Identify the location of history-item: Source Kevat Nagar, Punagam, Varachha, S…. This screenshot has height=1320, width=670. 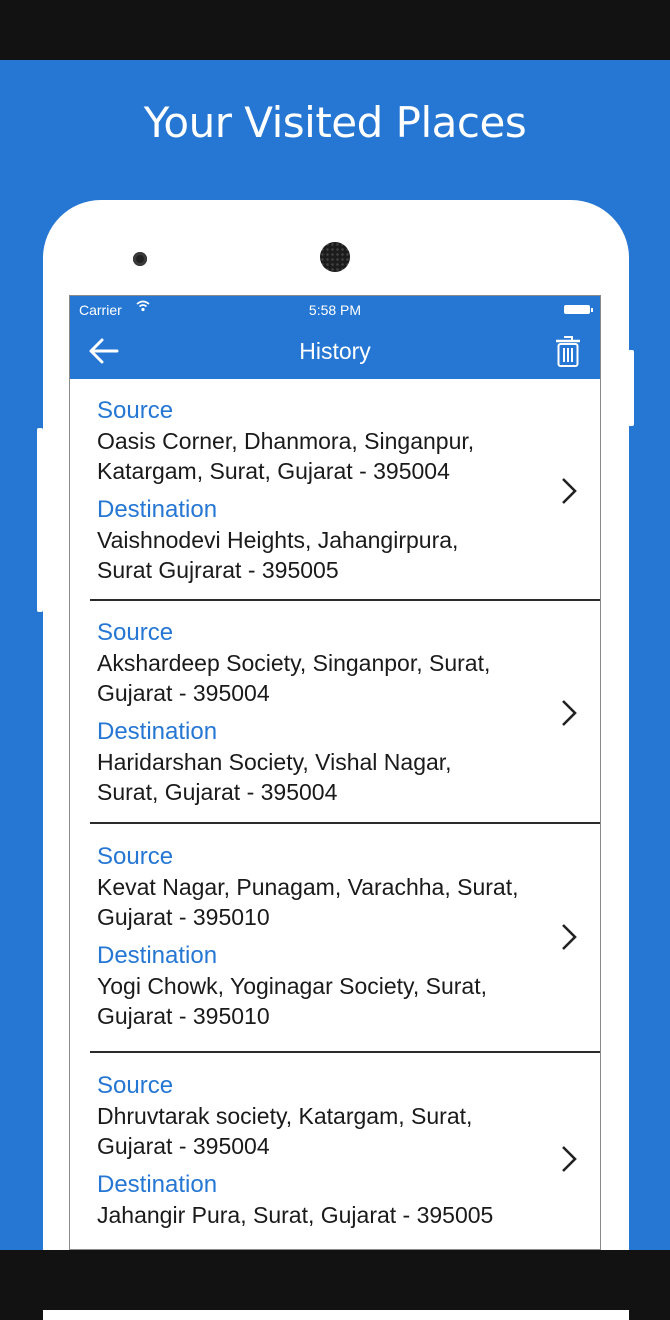
(345, 938).